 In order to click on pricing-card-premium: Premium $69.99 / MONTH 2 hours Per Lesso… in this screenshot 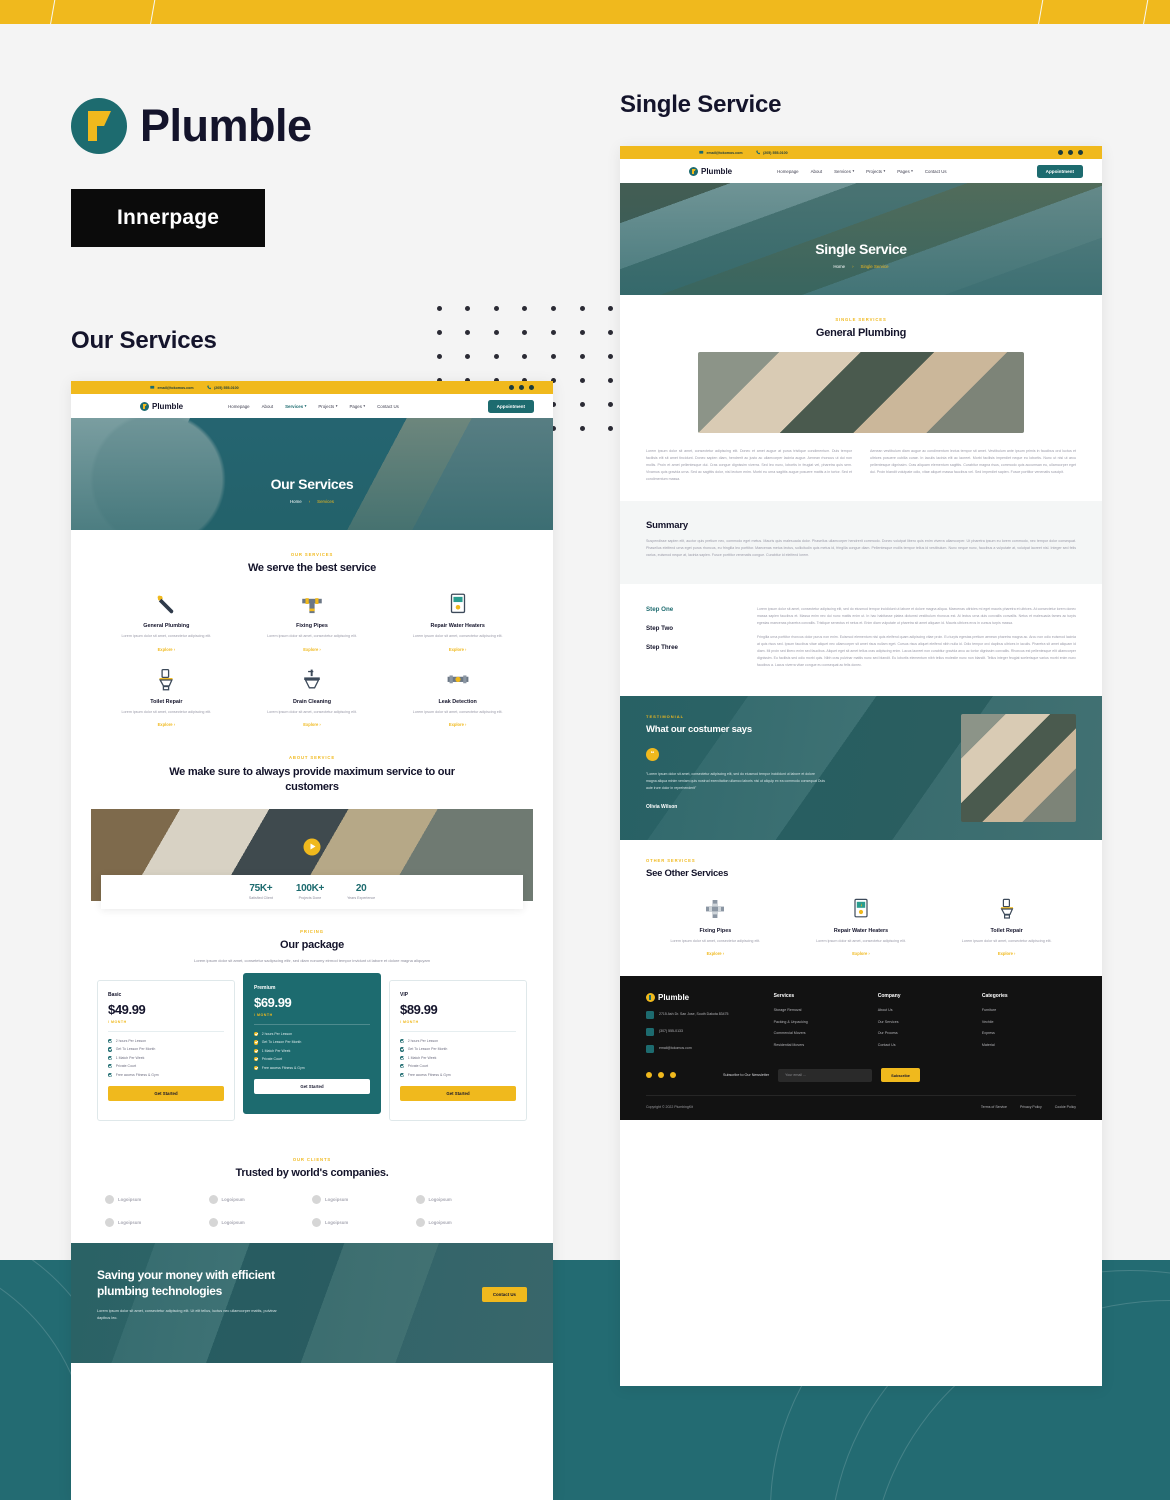, I will do `click(312, 1043)`.